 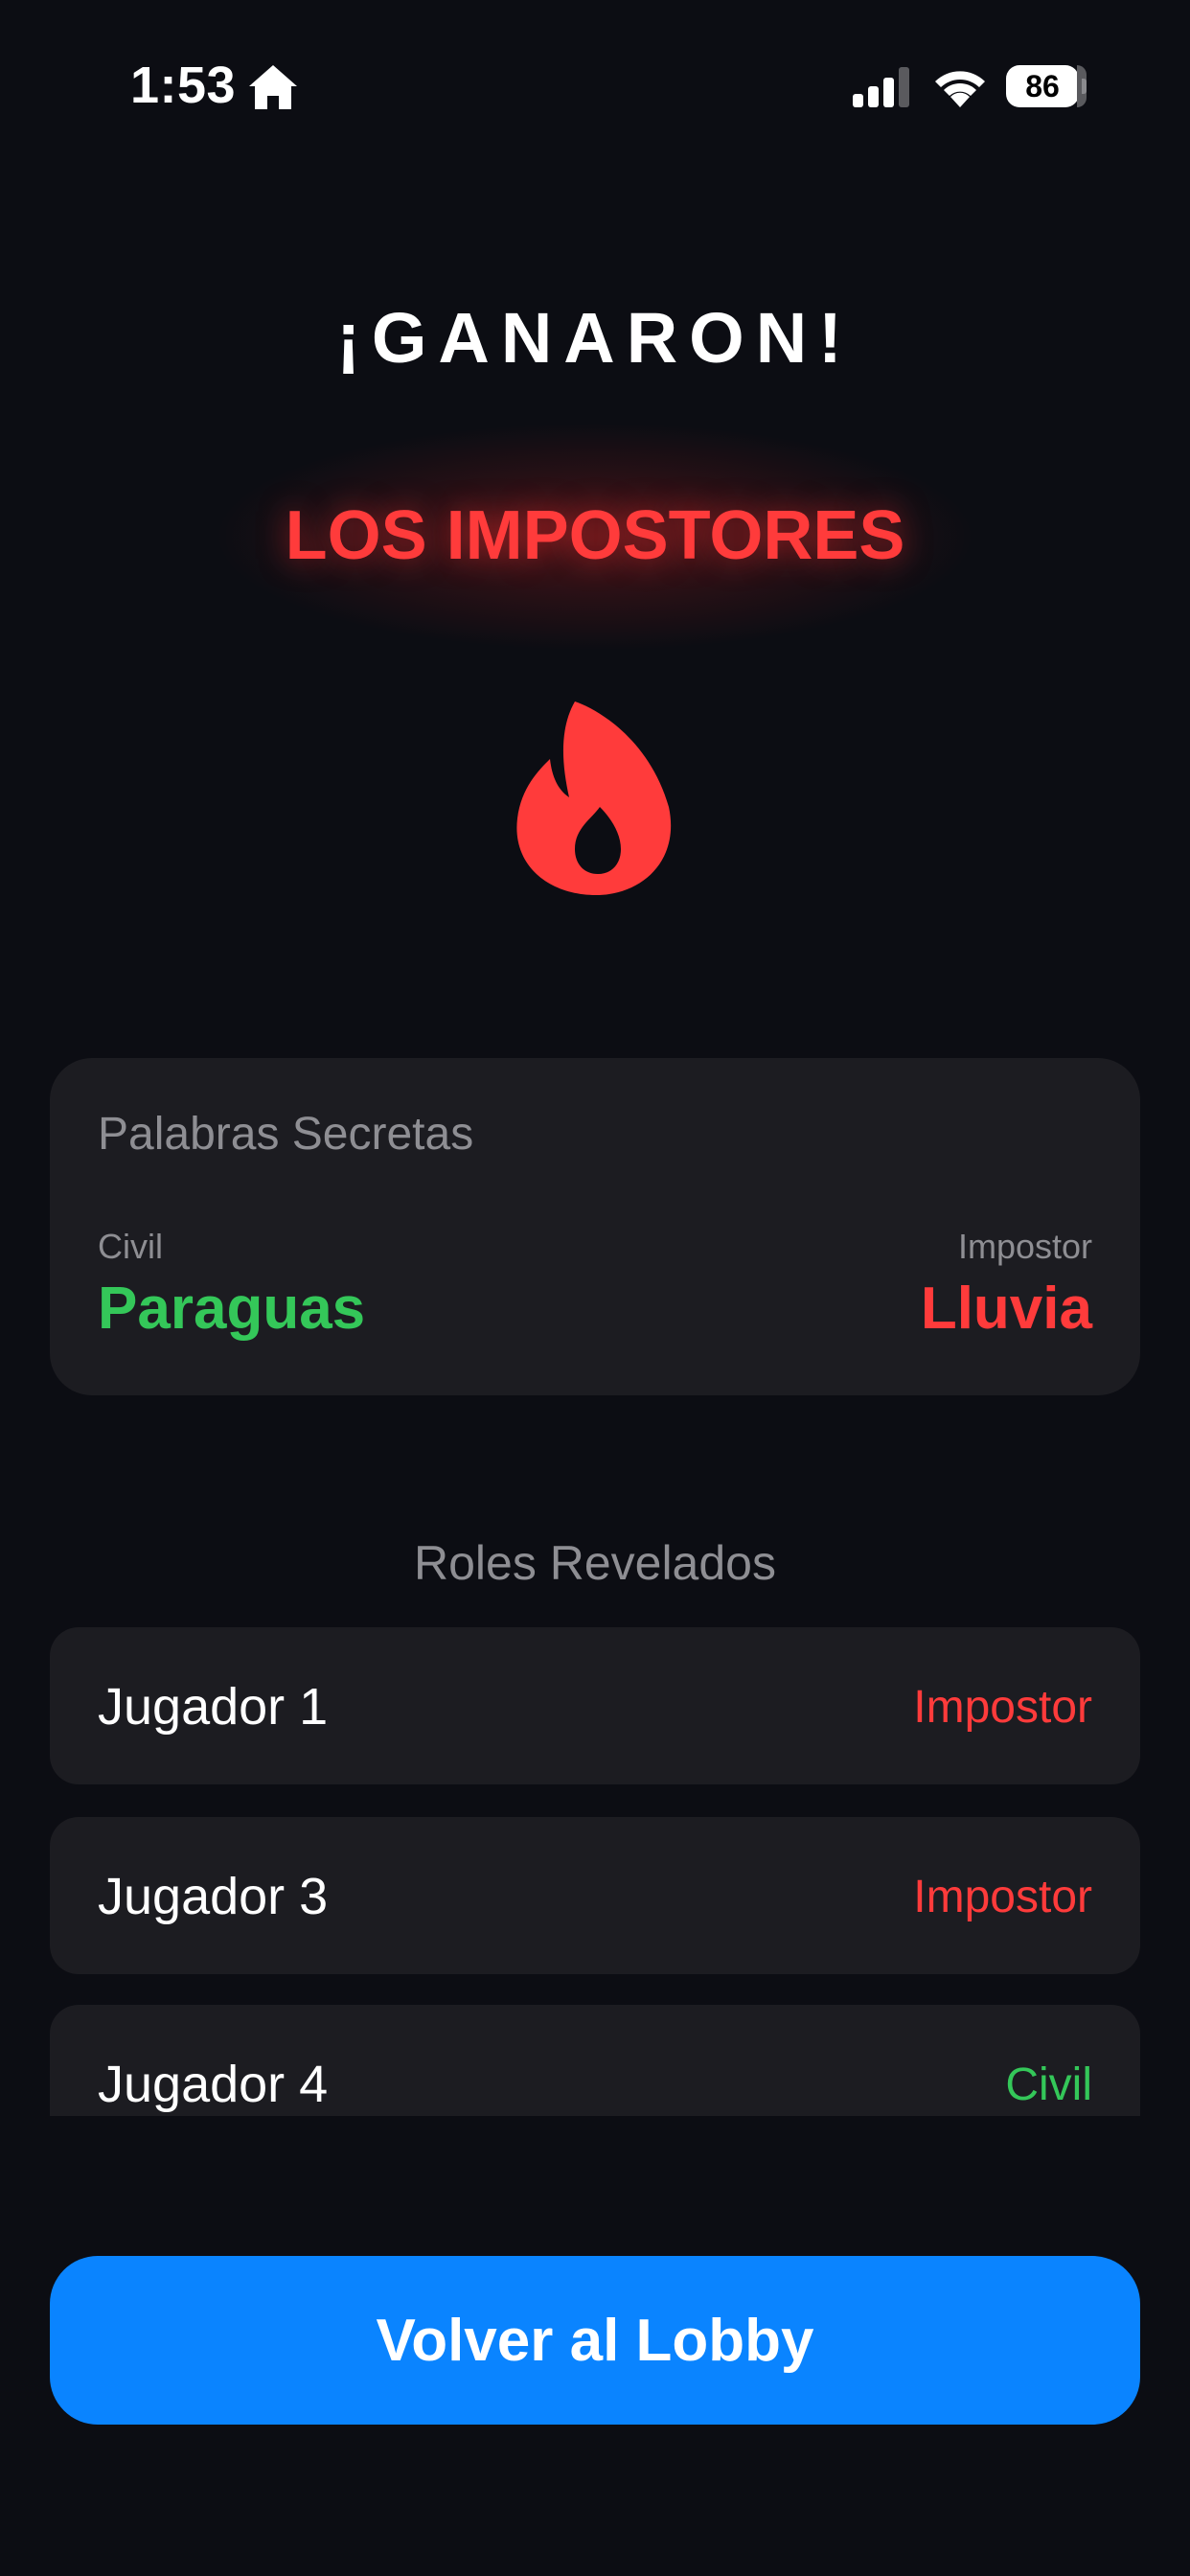 I want to click on player-name: Jugador 1, so click(x=214, y=1707).